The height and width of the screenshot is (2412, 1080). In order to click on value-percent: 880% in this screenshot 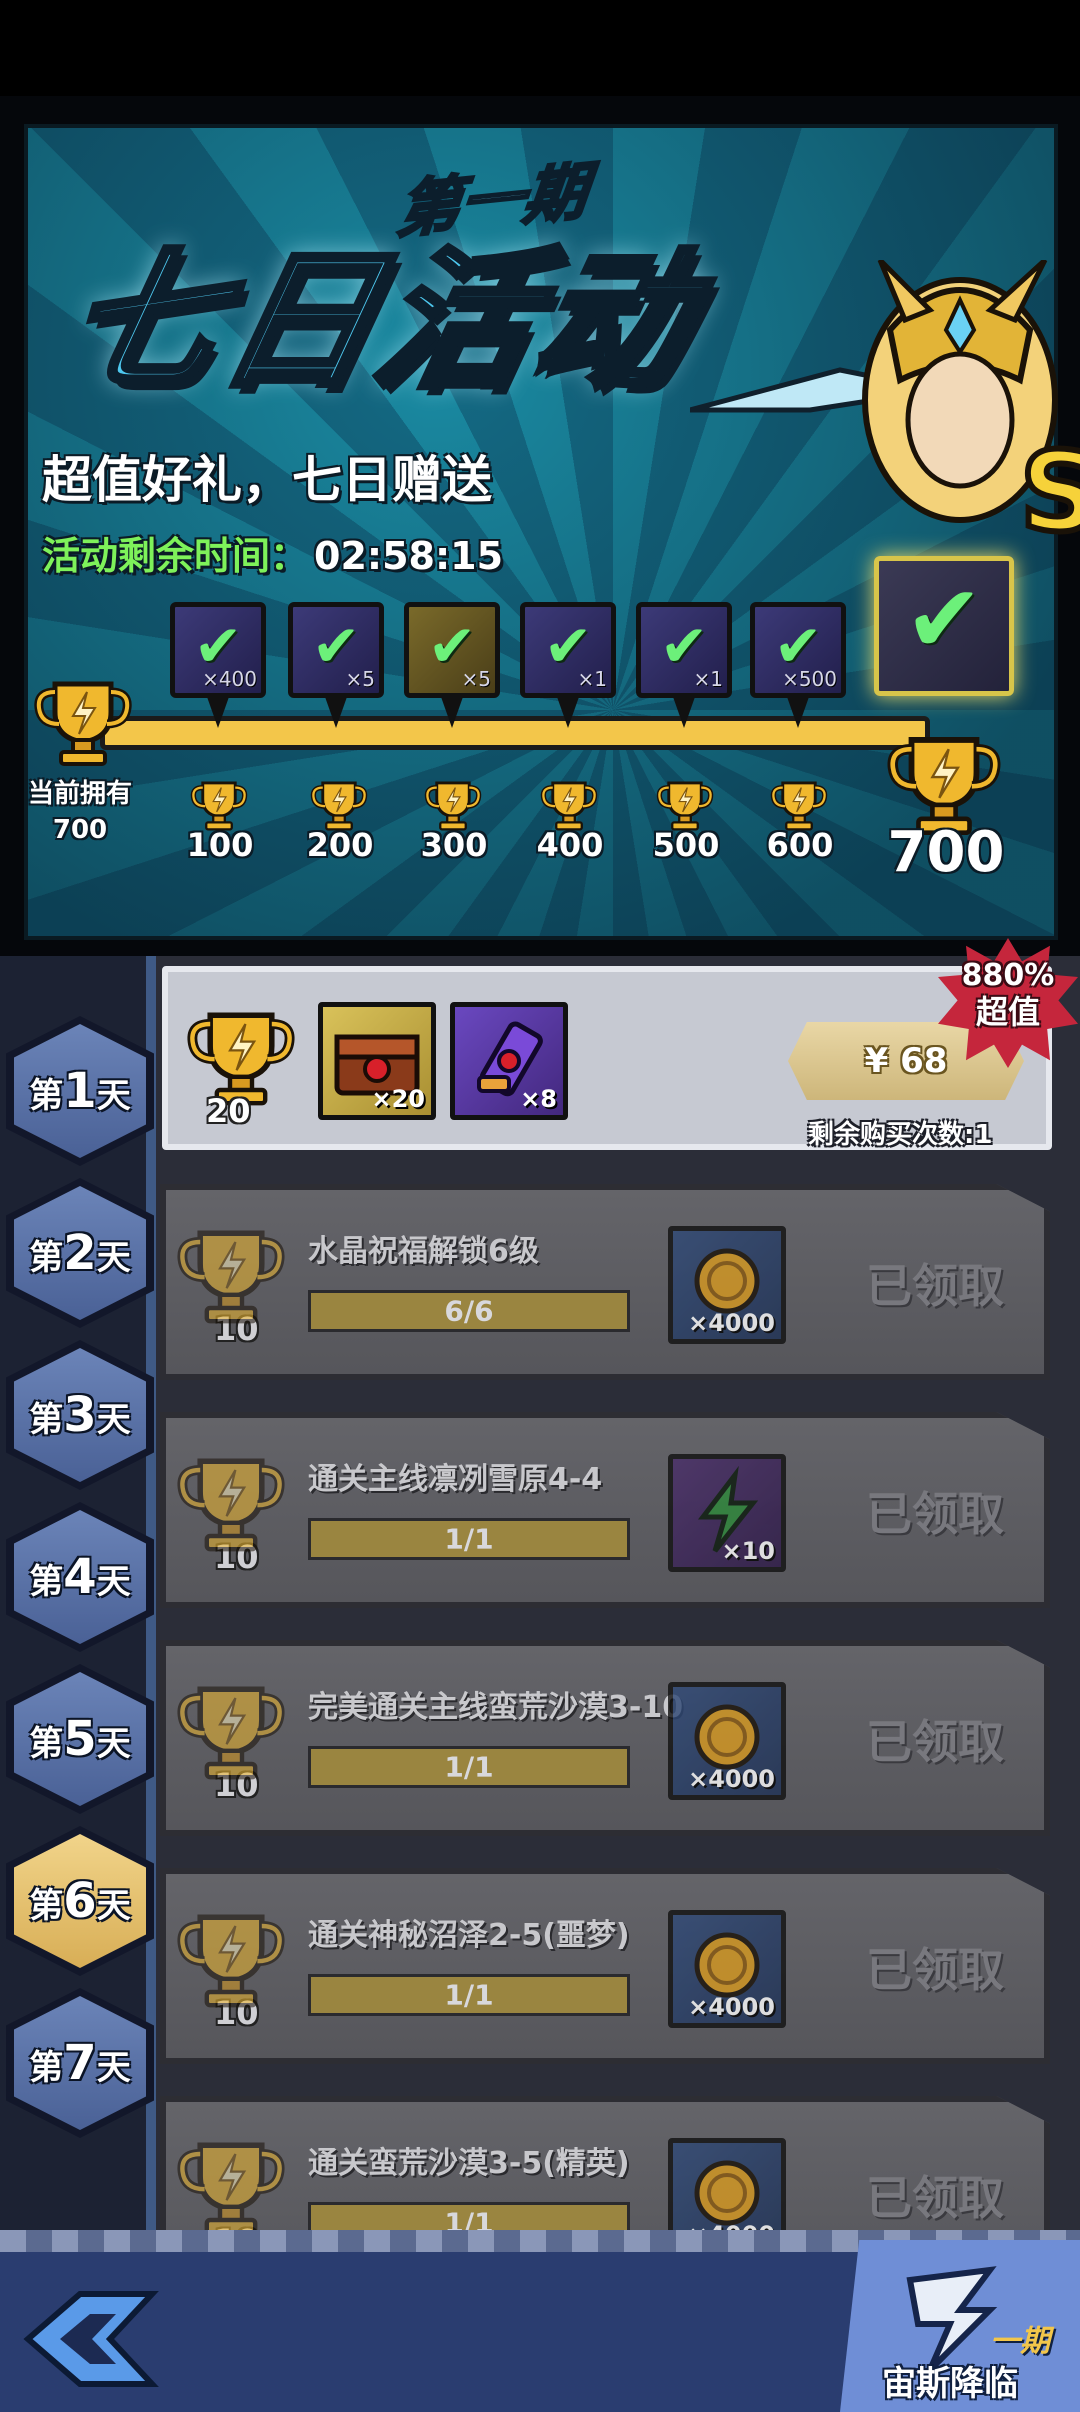, I will do `click(1008, 975)`.